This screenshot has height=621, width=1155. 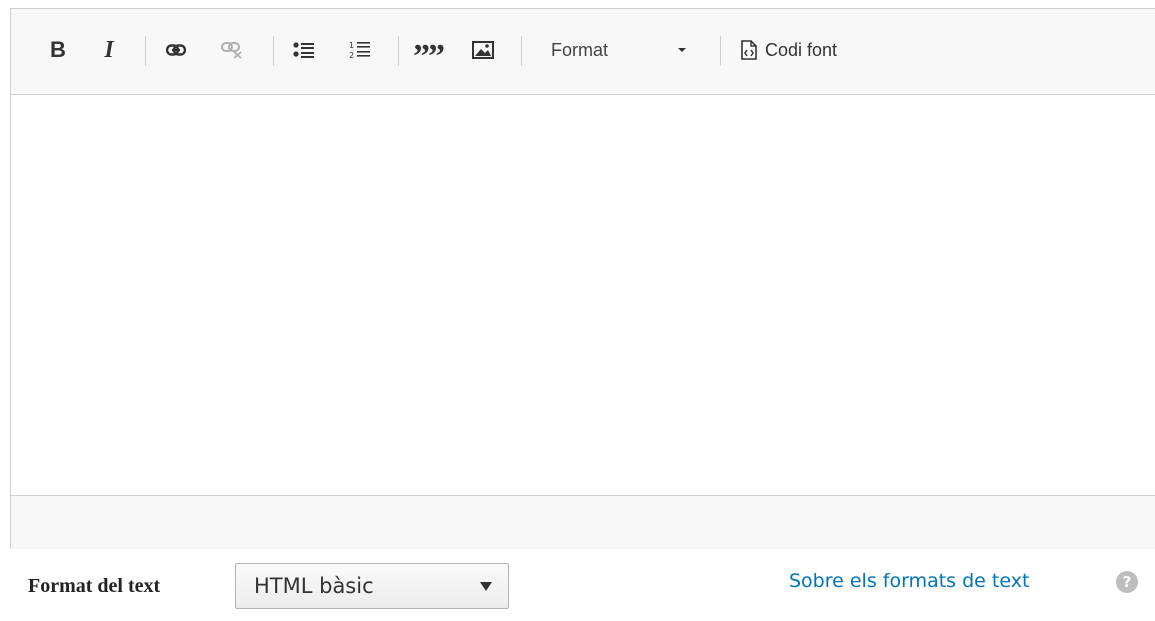 I want to click on unlink-button, so click(x=232, y=50).